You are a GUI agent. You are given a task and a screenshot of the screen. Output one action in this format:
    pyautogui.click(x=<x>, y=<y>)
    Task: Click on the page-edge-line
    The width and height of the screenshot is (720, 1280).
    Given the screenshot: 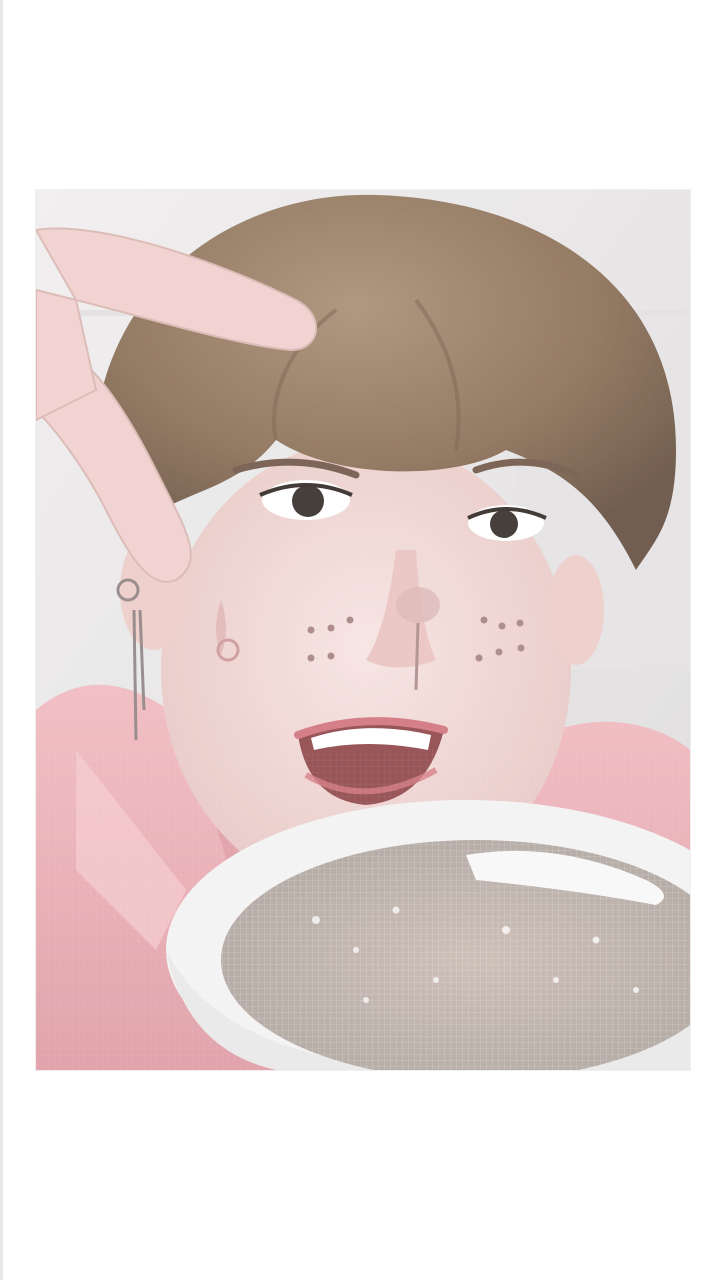 What is the action you would take?
    pyautogui.click(x=1, y=640)
    